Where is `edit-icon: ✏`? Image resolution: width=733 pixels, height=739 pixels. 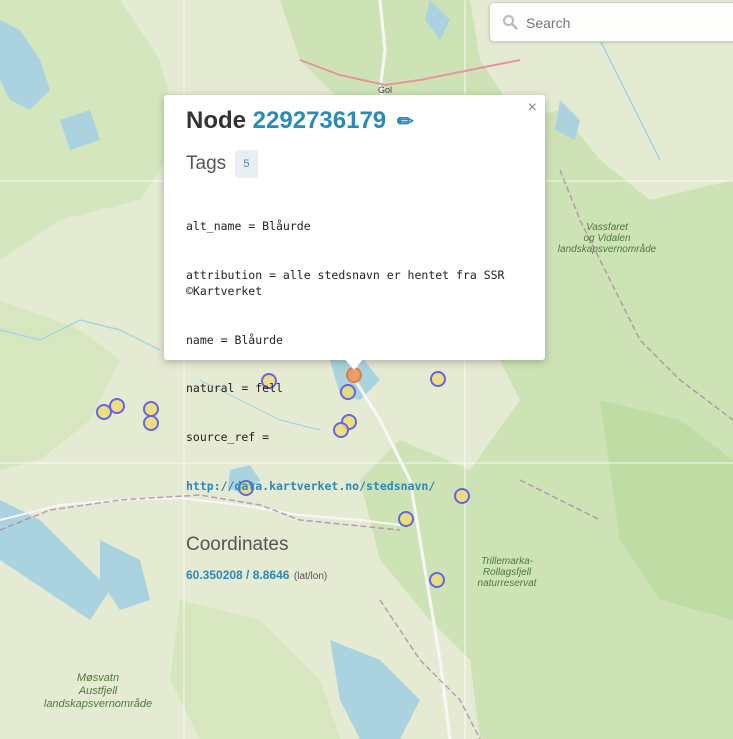 edit-icon: ✏ is located at coordinates (405, 122).